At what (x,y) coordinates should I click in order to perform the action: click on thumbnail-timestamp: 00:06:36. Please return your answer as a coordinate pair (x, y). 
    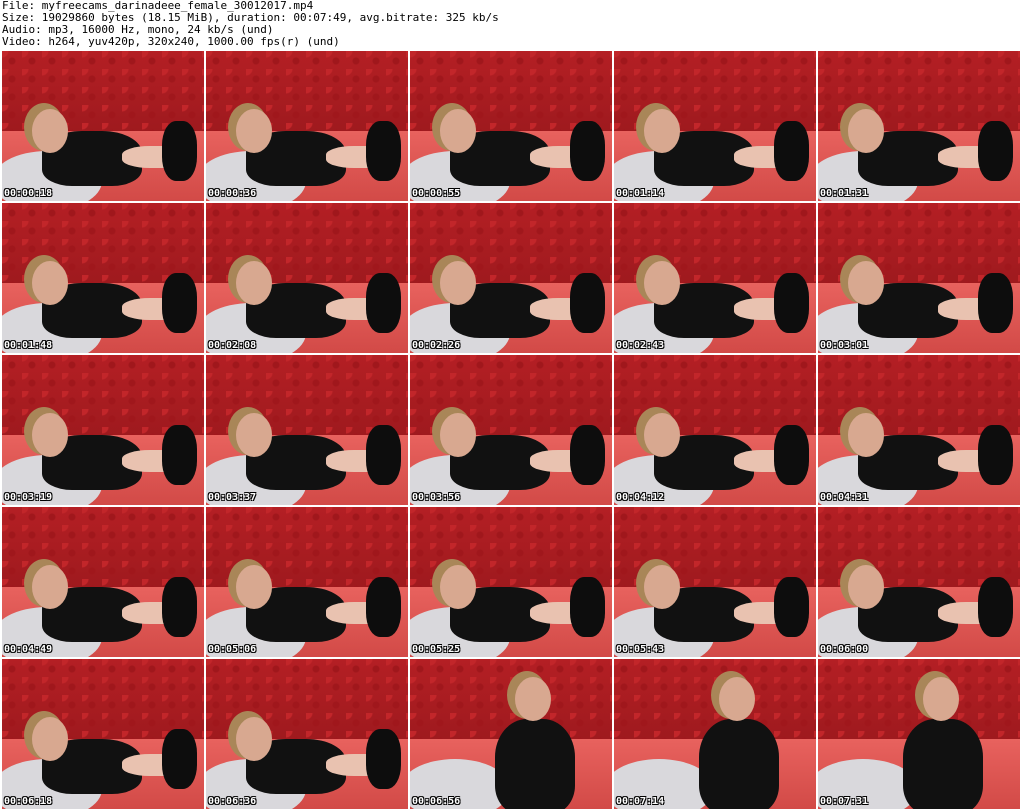
    Looking at the image, I should click on (232, 801).